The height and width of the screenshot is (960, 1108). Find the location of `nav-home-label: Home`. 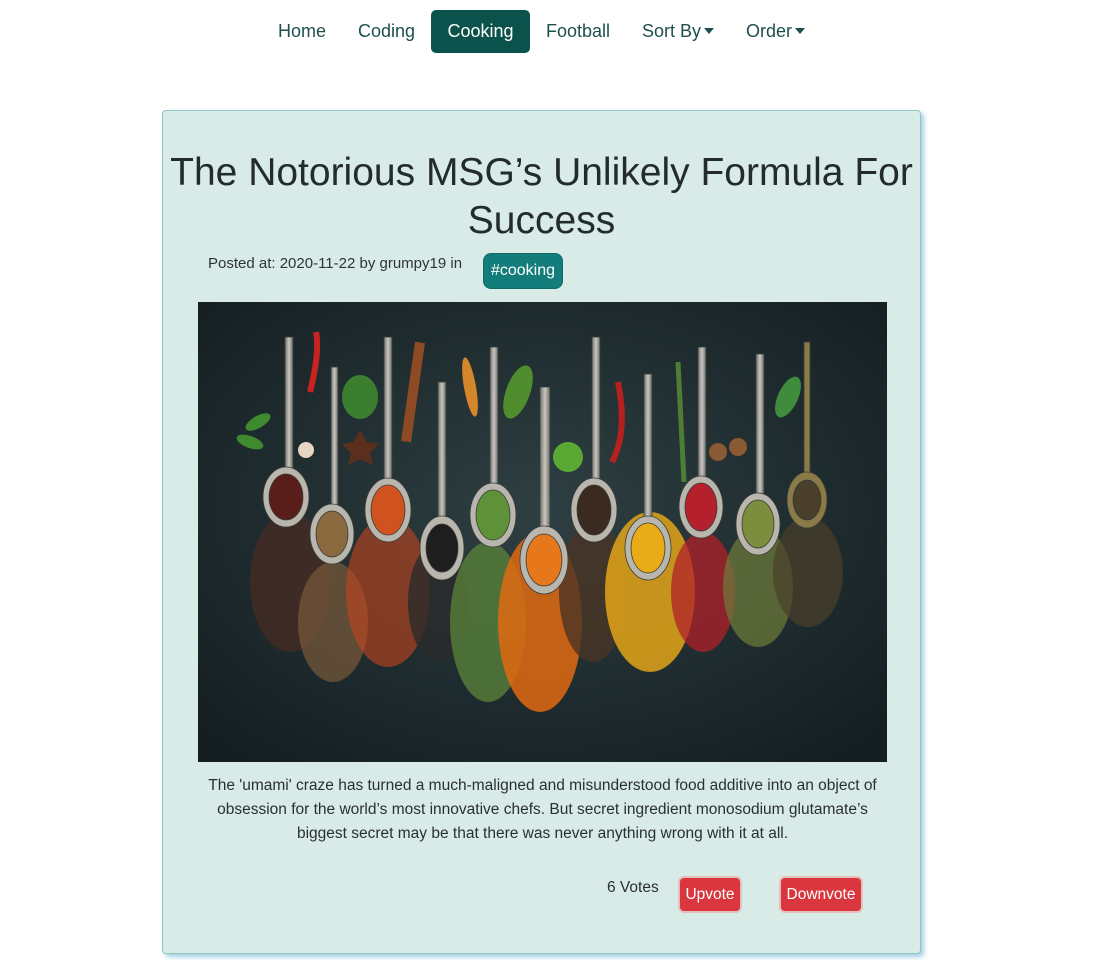

nav-home-label: Home is located at coordinates (302, 31).